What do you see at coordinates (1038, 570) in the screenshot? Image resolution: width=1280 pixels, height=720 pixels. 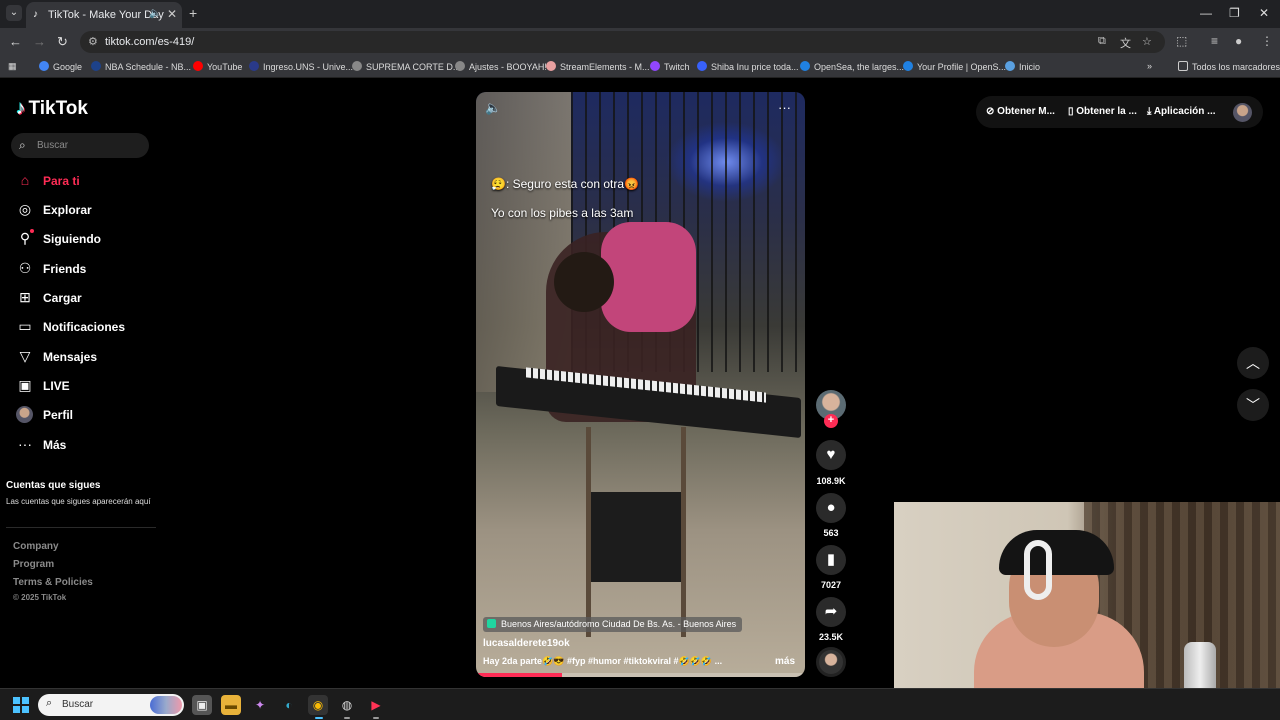 I see `webcam-scene` at bounding box center [1038, 570].